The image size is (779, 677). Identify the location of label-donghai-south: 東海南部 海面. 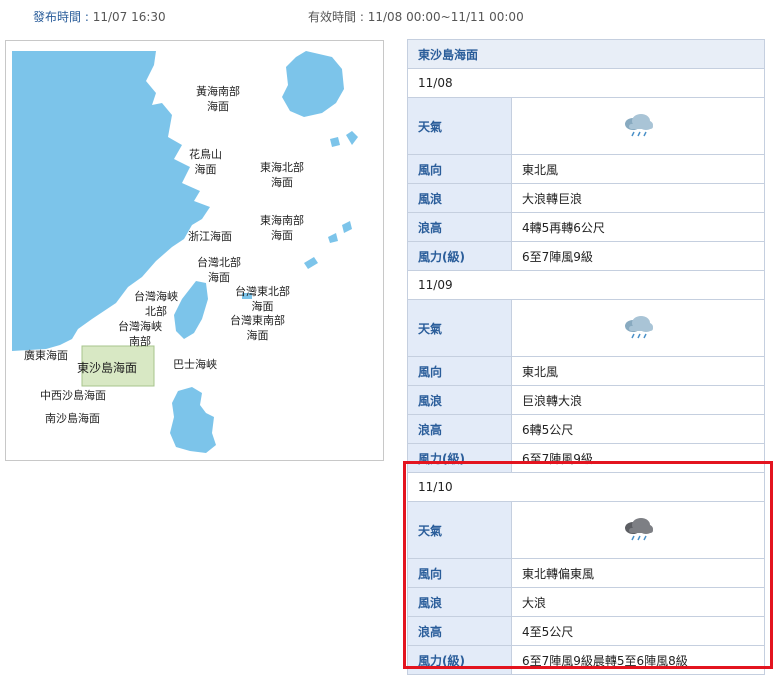
(282, 228).